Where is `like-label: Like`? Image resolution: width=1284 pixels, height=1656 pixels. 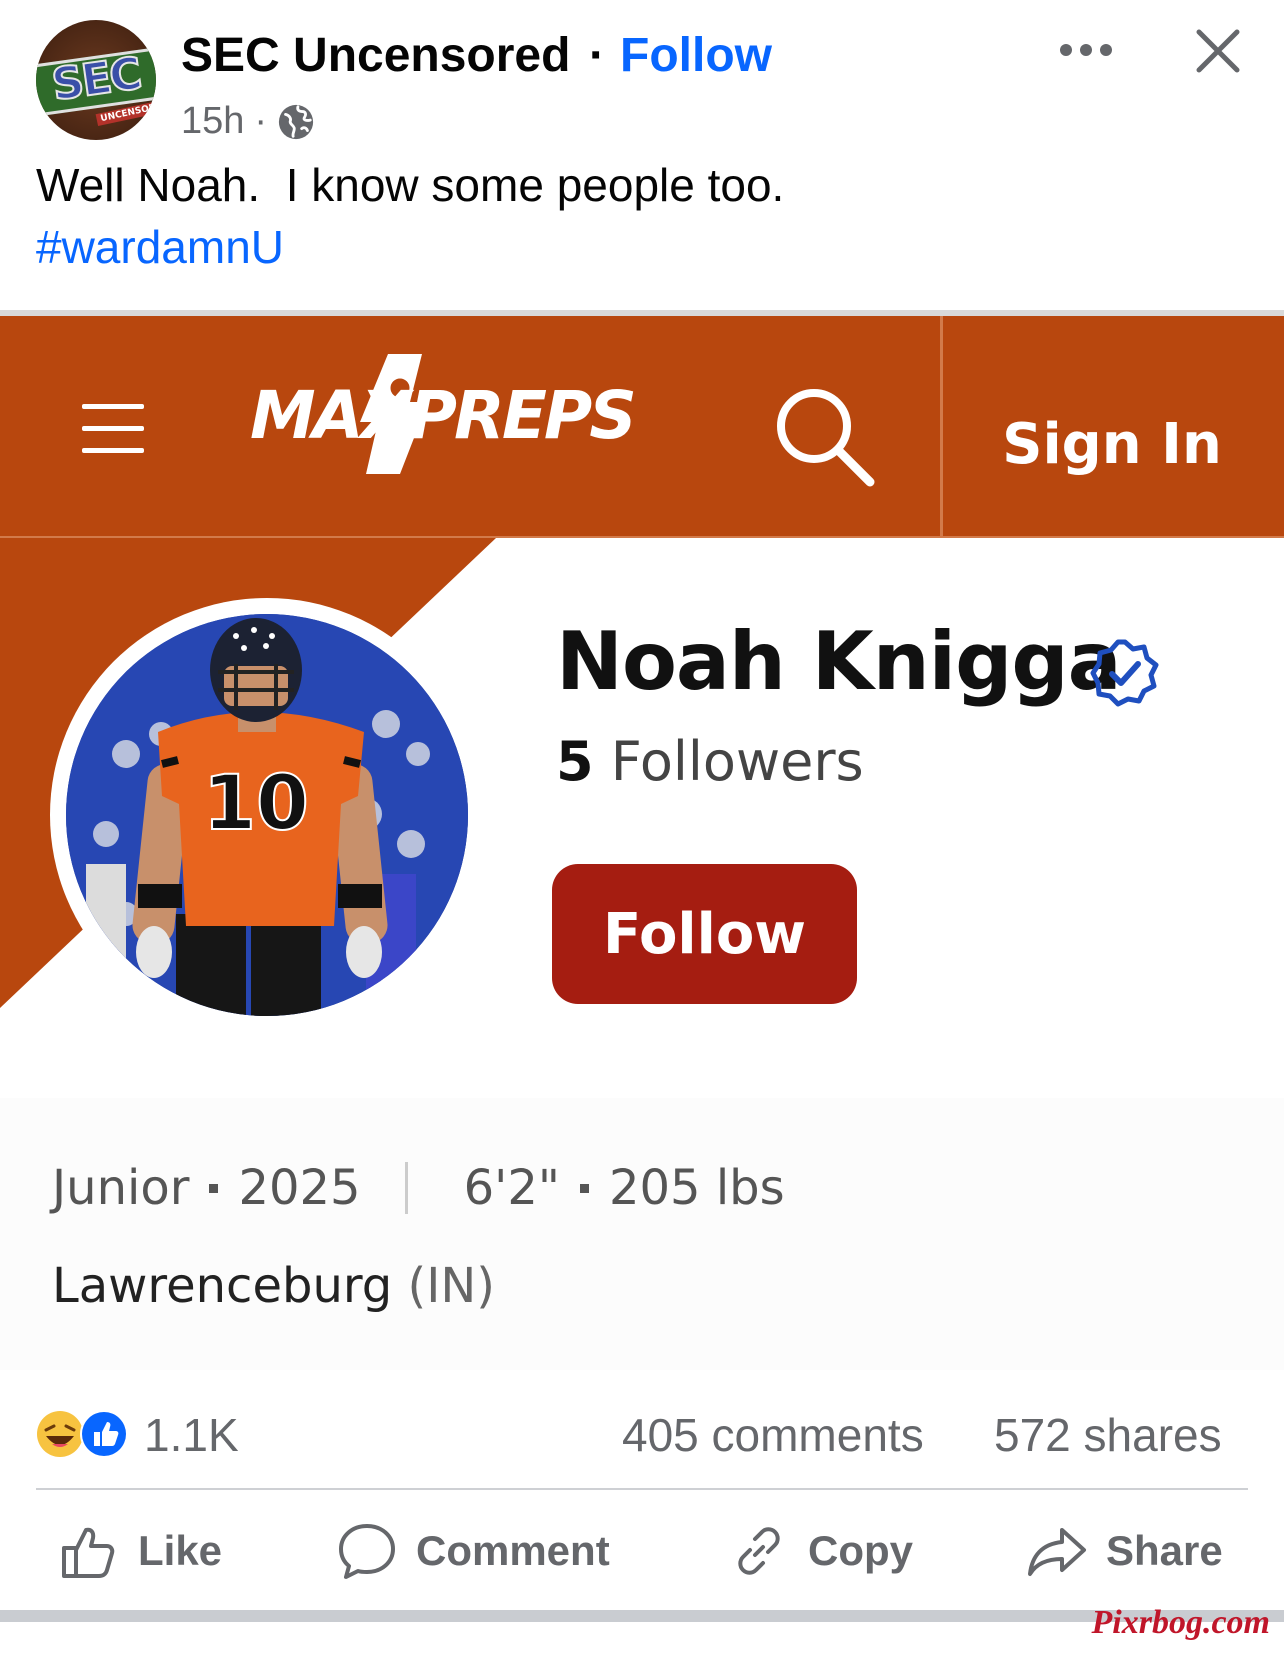 like-label: Like is located at coordinates (180, 1550).